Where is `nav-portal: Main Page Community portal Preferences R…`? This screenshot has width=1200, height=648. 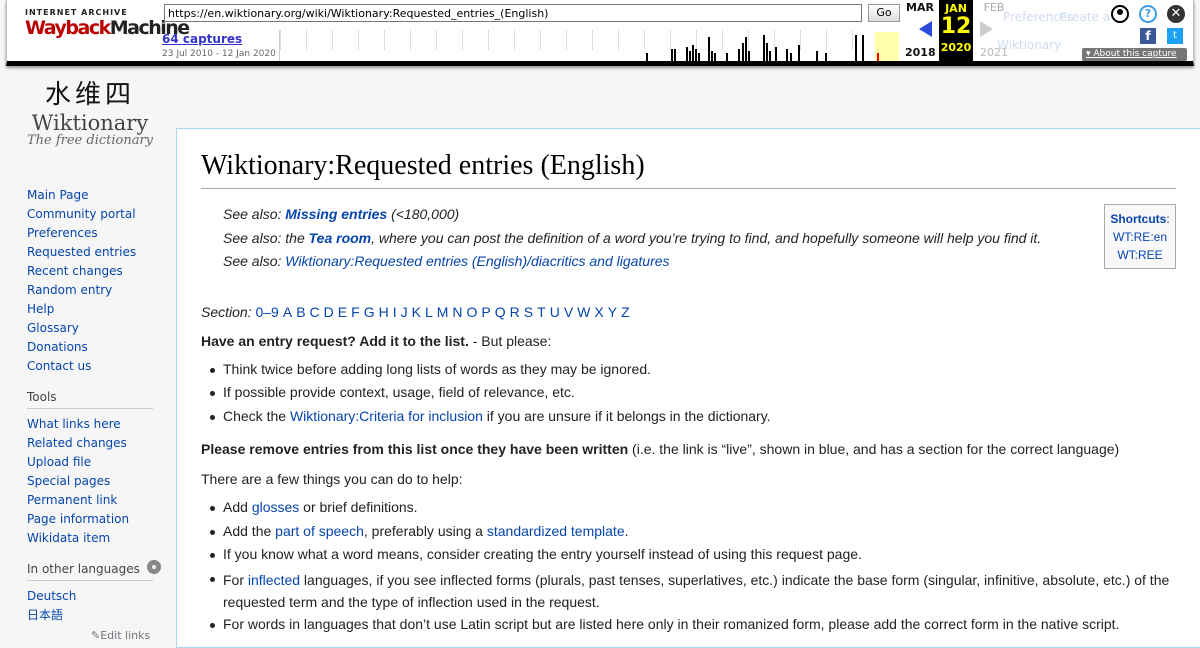 nav-portal: Main Page Community portal Preferences R… is located at coordinates (97, 281).